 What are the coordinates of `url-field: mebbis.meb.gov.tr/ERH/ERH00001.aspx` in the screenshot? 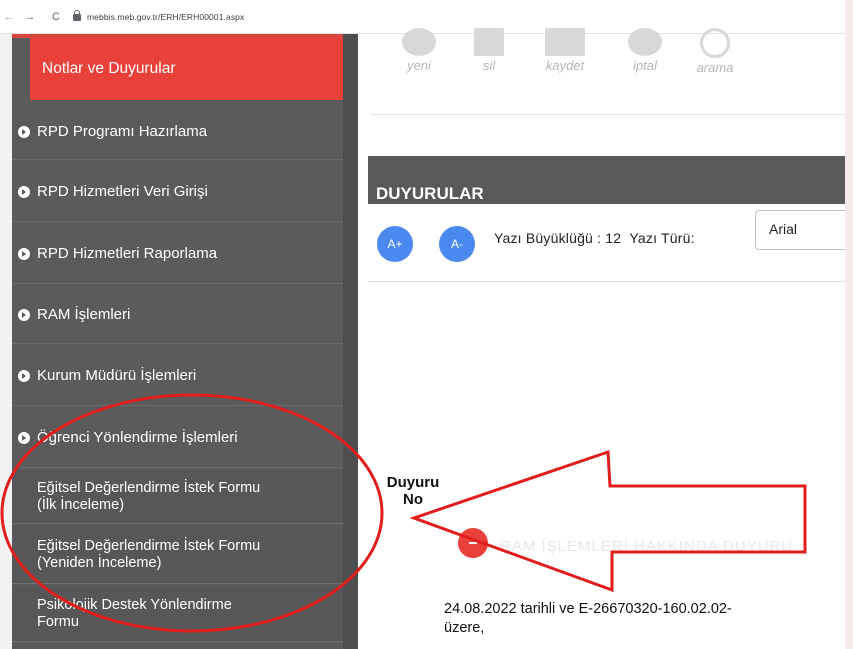 It's located at (165, 17).